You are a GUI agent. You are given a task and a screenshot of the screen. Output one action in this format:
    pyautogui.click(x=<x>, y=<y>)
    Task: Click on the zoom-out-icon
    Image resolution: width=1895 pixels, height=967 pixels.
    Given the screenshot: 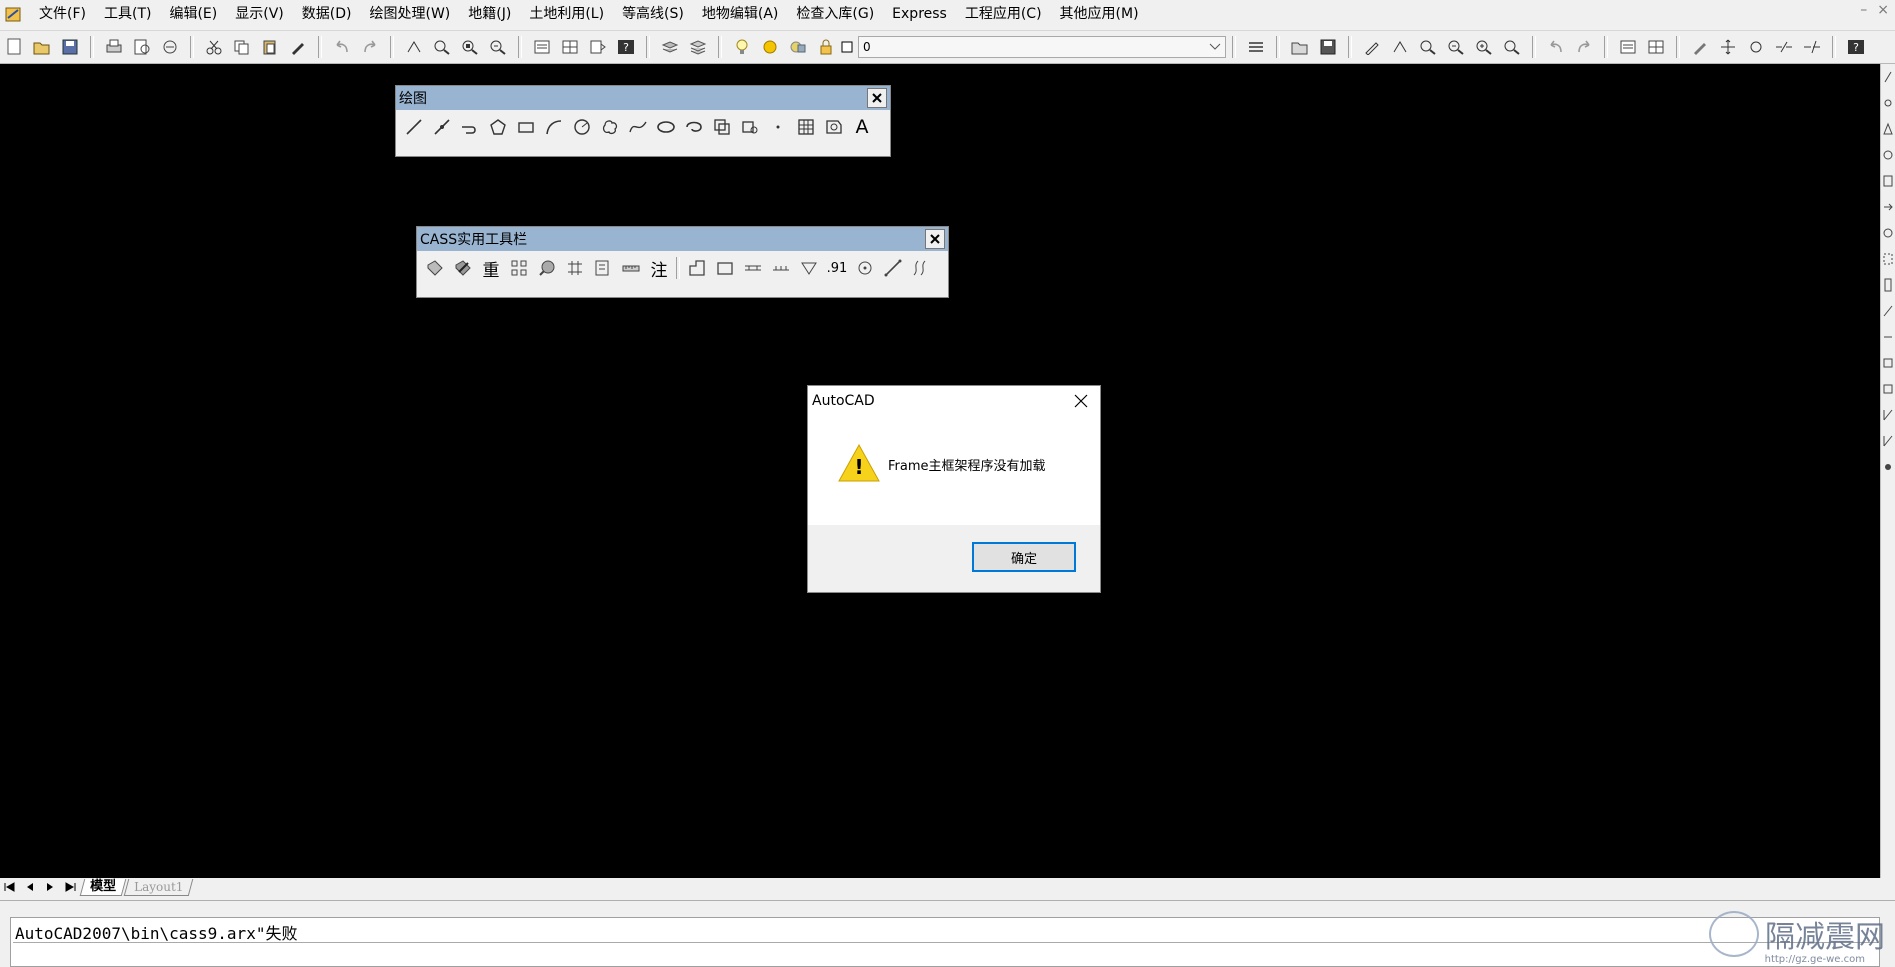 What is the action you would take?
    pyautogui.click(x=1456, y=47)
    